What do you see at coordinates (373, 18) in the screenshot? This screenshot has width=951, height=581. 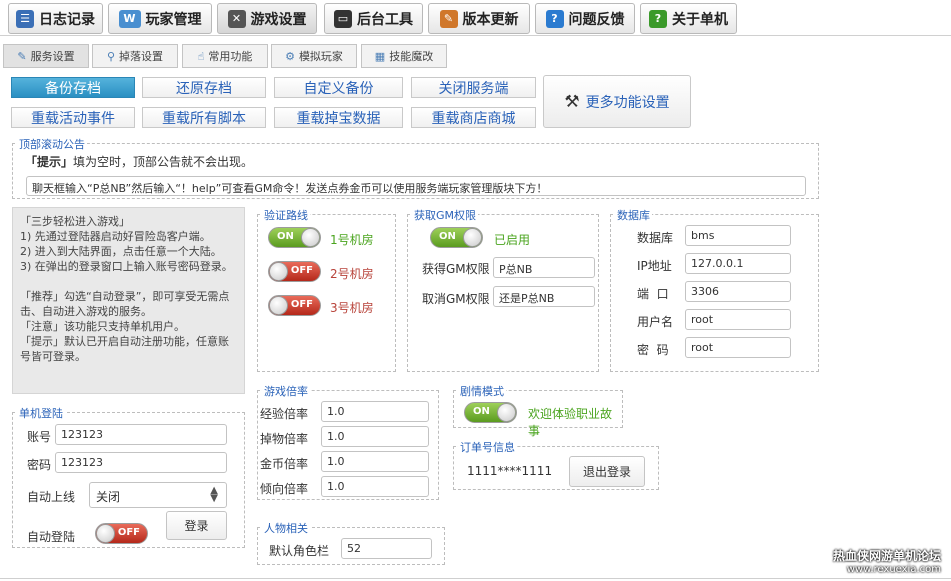 I see `tab-backend-tools: ▭ 后台工具` at bounding box center [373, 18].